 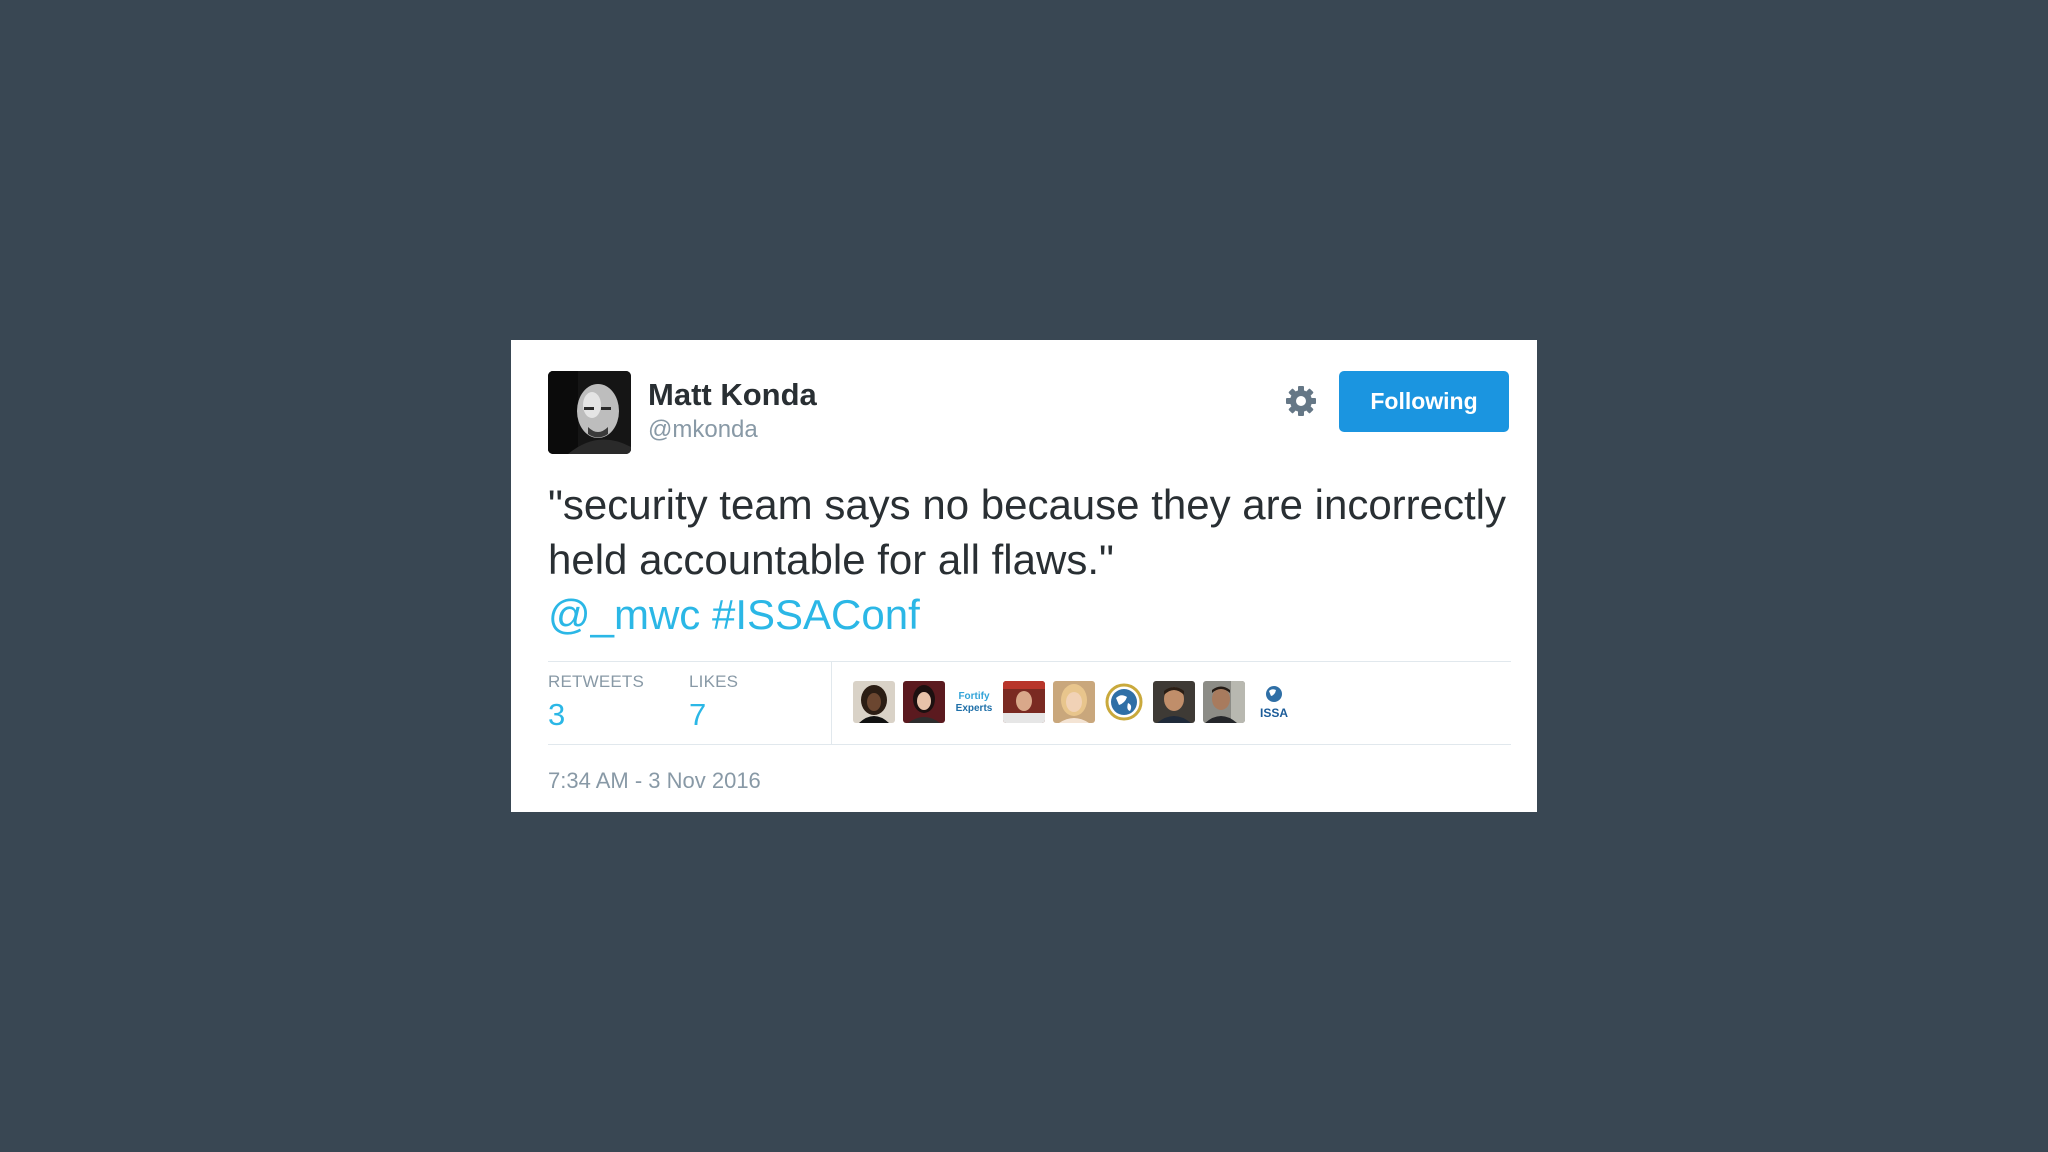 I want to click on tweet-stats: RETWEETS 3 LIKES 7 Fortify Experts ISSA, so click(x=1029, y=703).